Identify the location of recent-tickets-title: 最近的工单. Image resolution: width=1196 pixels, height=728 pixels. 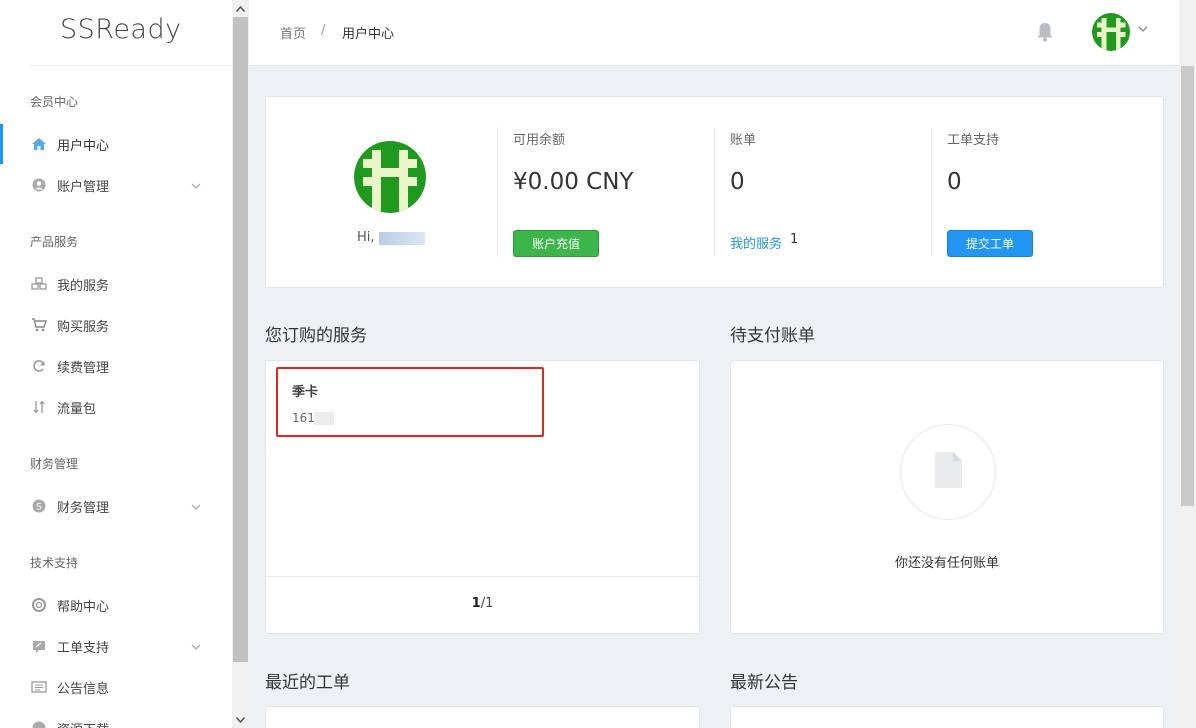
(307, 683).